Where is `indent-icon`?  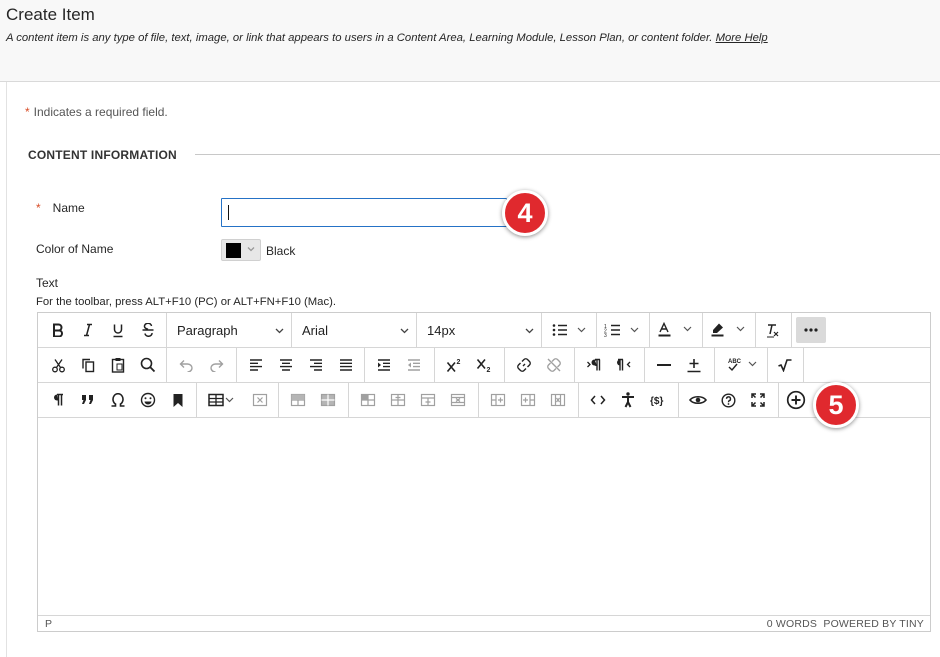 indent-icon is located at coordinates (384, 365).